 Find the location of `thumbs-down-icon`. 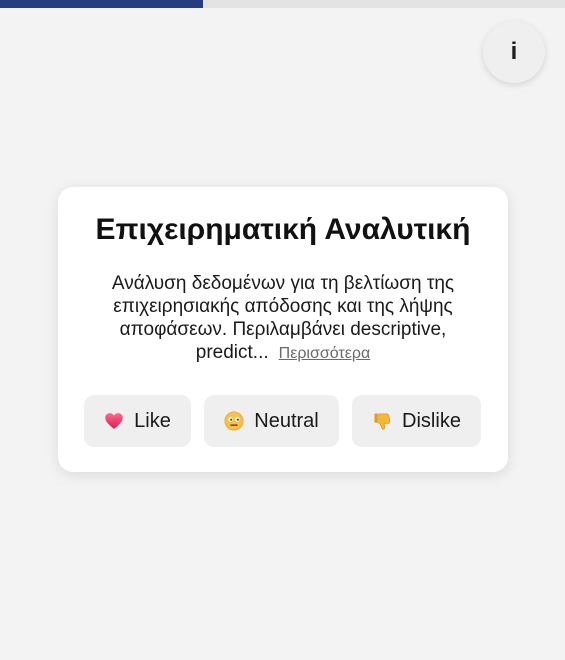

thumbs-down-icon is located at coordinates (382, 421).